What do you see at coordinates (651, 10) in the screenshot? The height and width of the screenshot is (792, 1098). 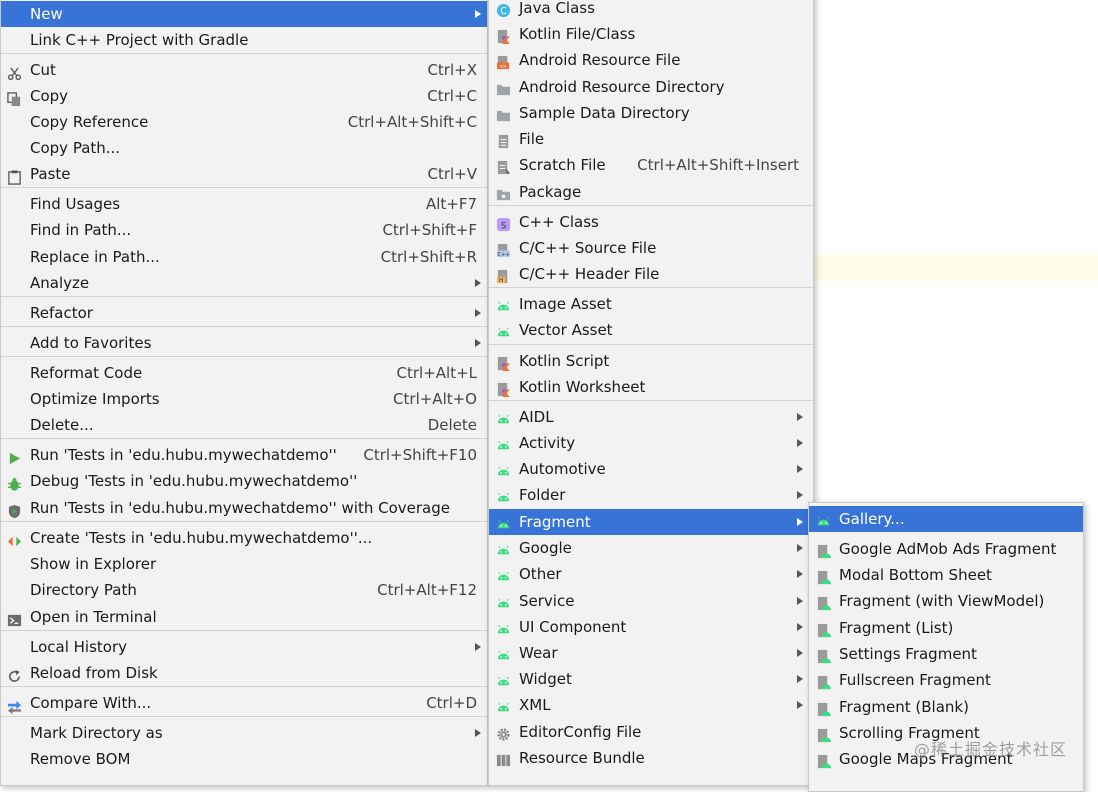 I see `menu-item-java-class: C Java Class` at bounding box center [651, 10].